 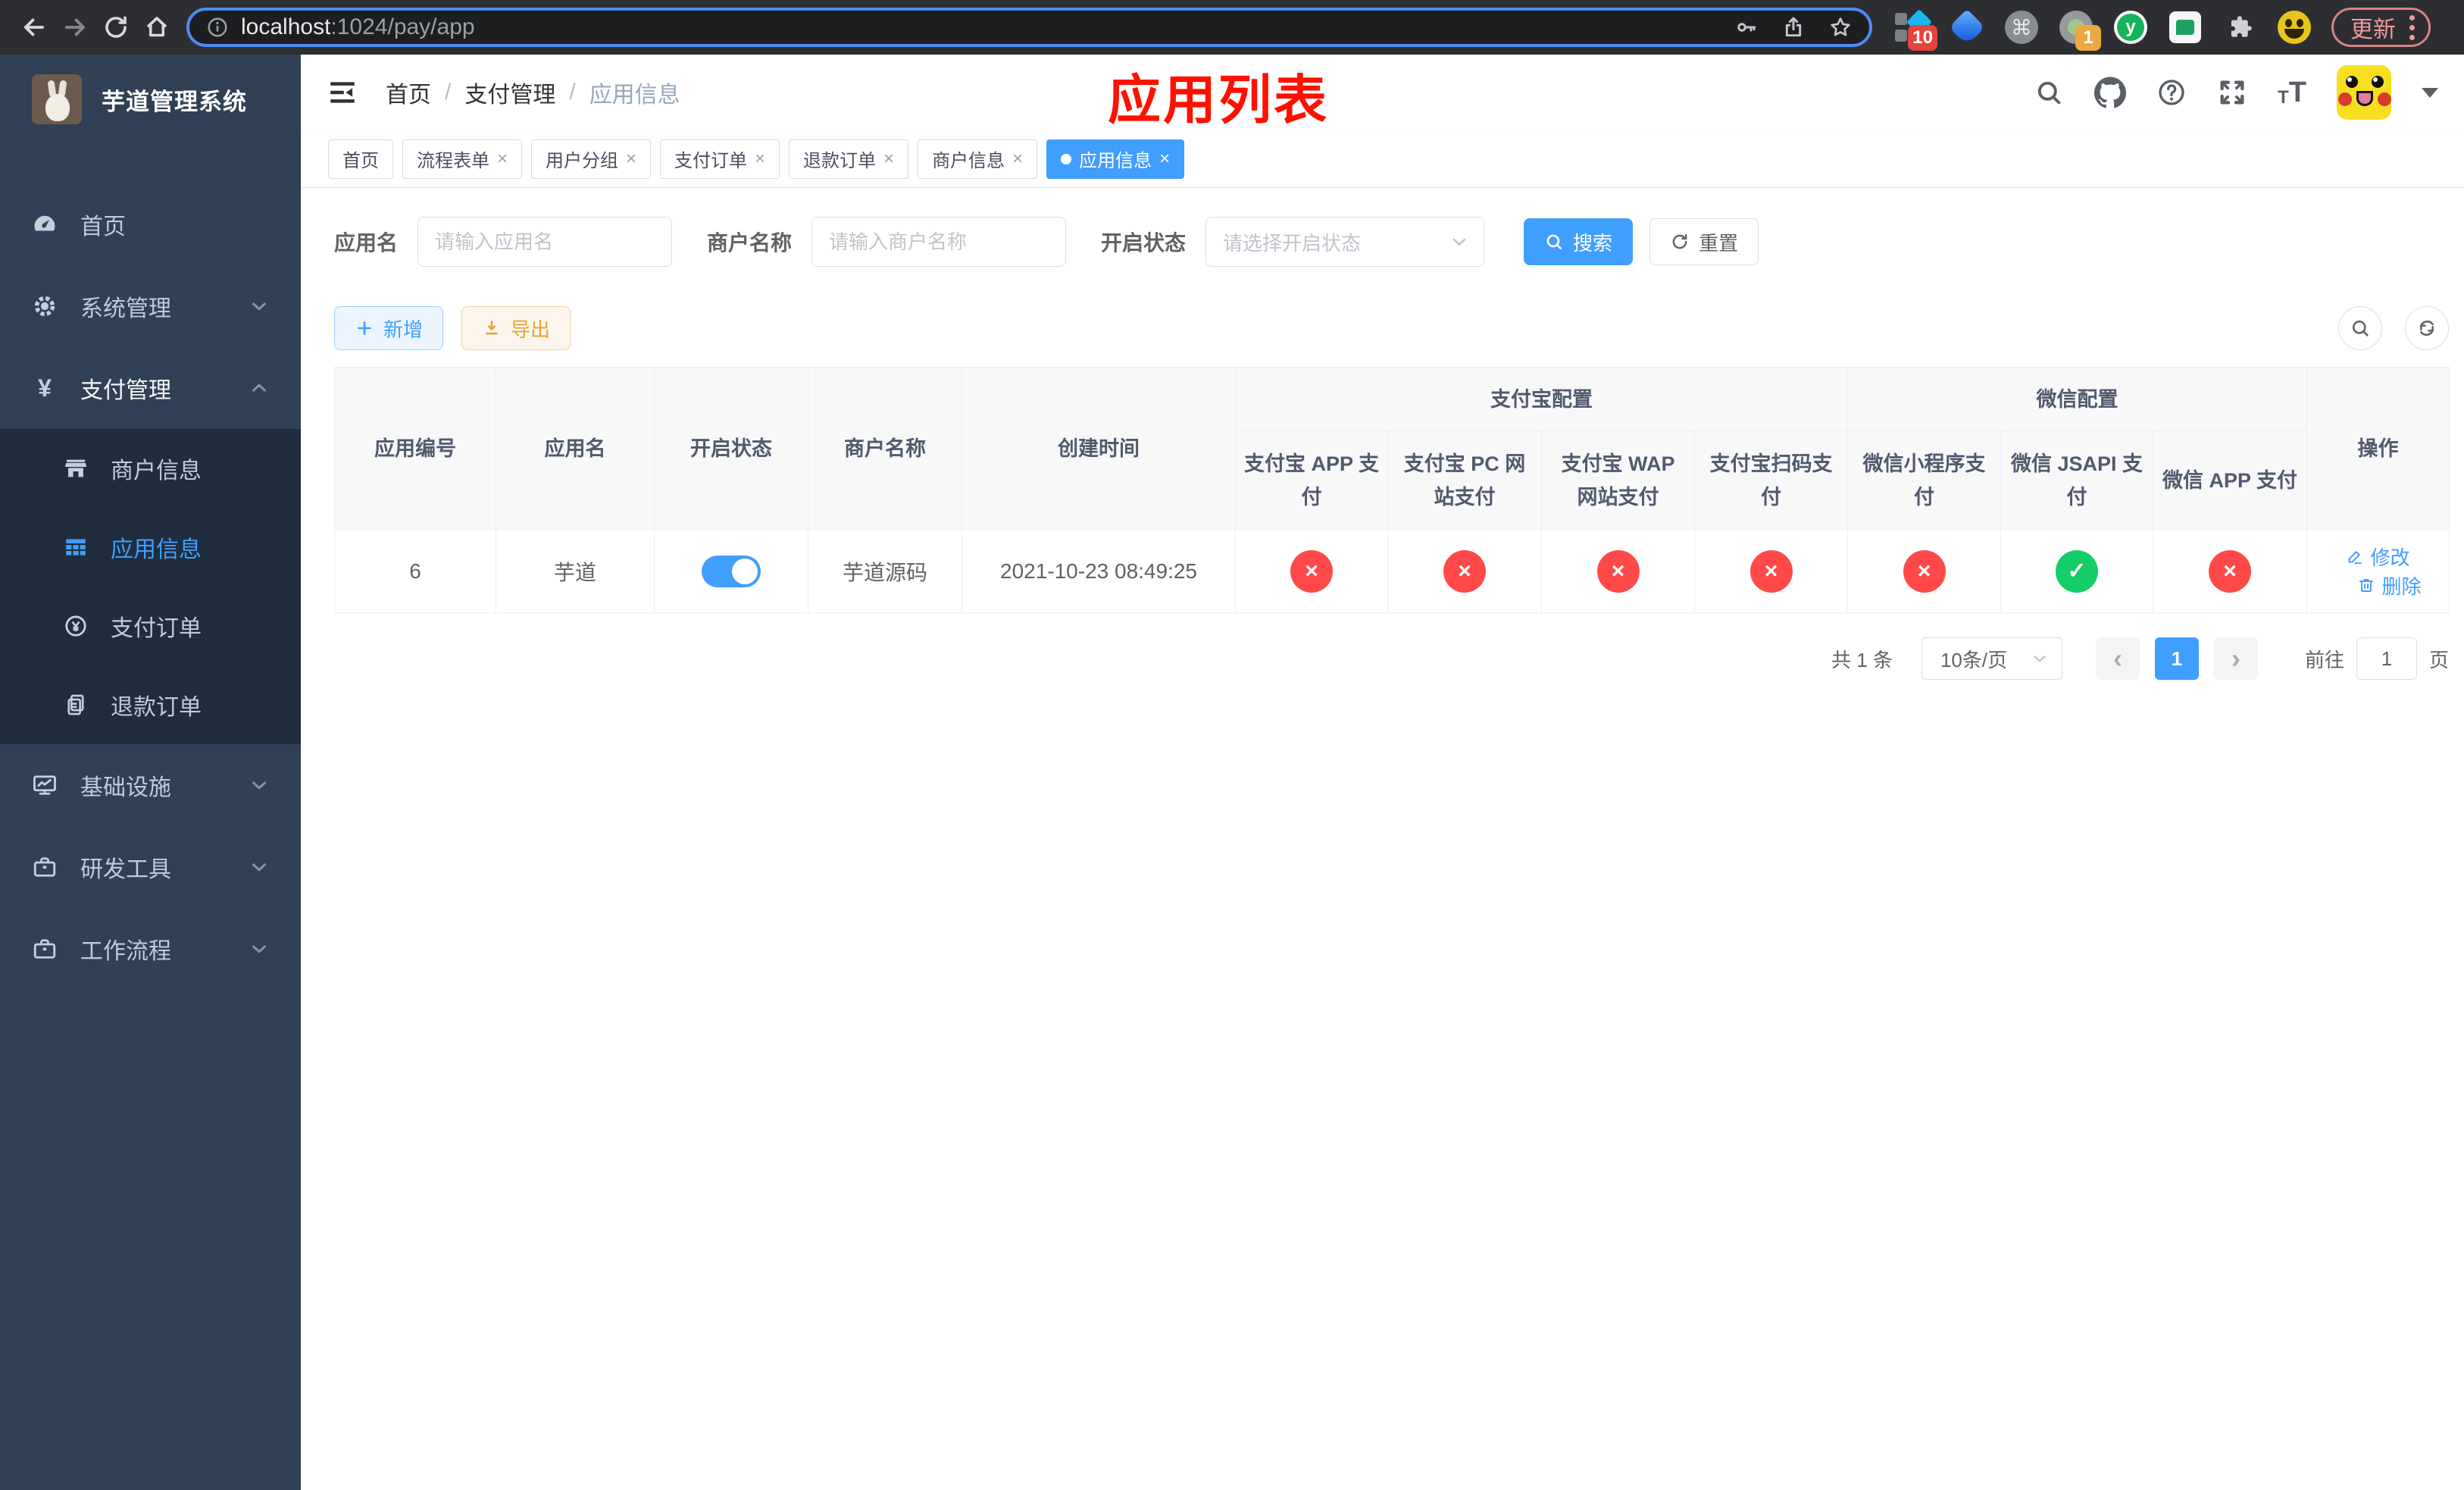 I want to click on extension-yuque-icon: y, so click(x=2130, y=28).